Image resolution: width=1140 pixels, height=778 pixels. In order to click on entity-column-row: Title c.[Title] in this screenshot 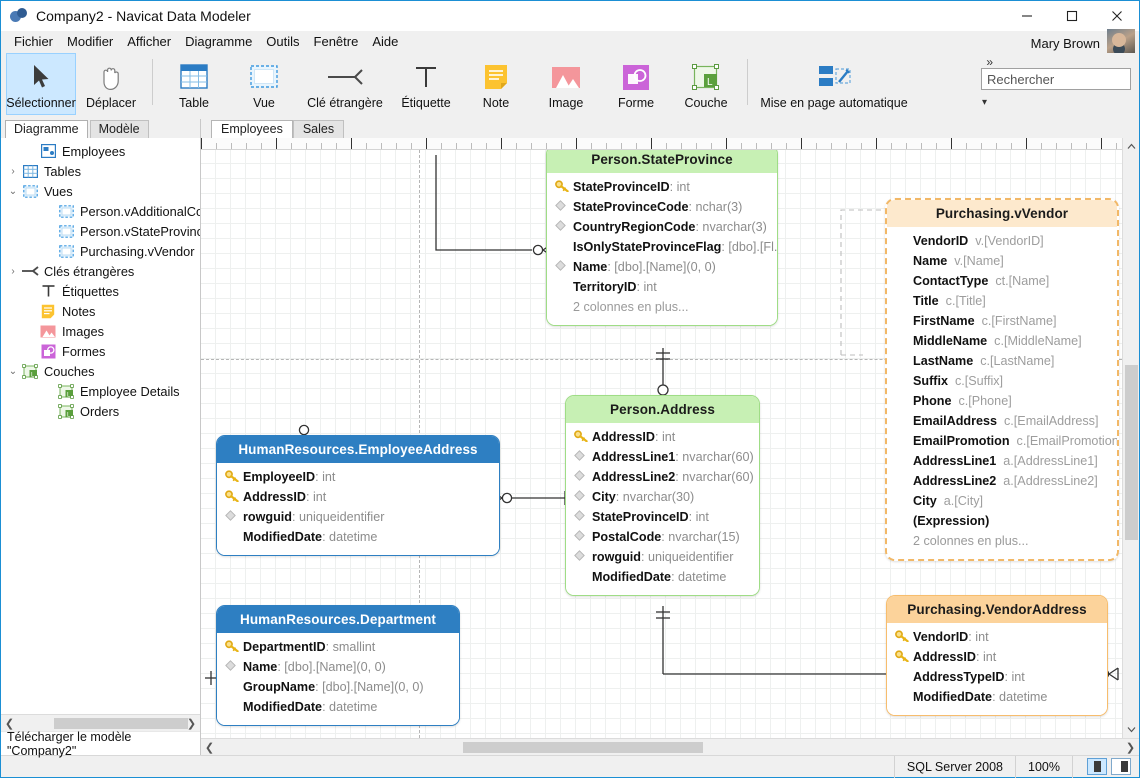, I will do `click(1002, 301)`.